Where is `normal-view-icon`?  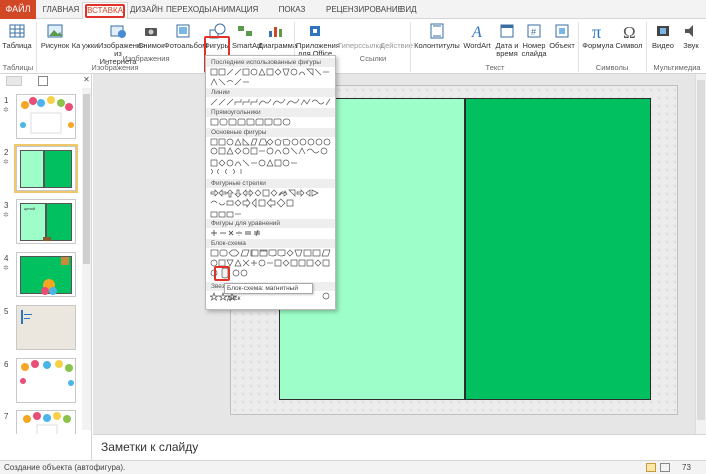
normal-view-icon is located at coordinates (651, 467).